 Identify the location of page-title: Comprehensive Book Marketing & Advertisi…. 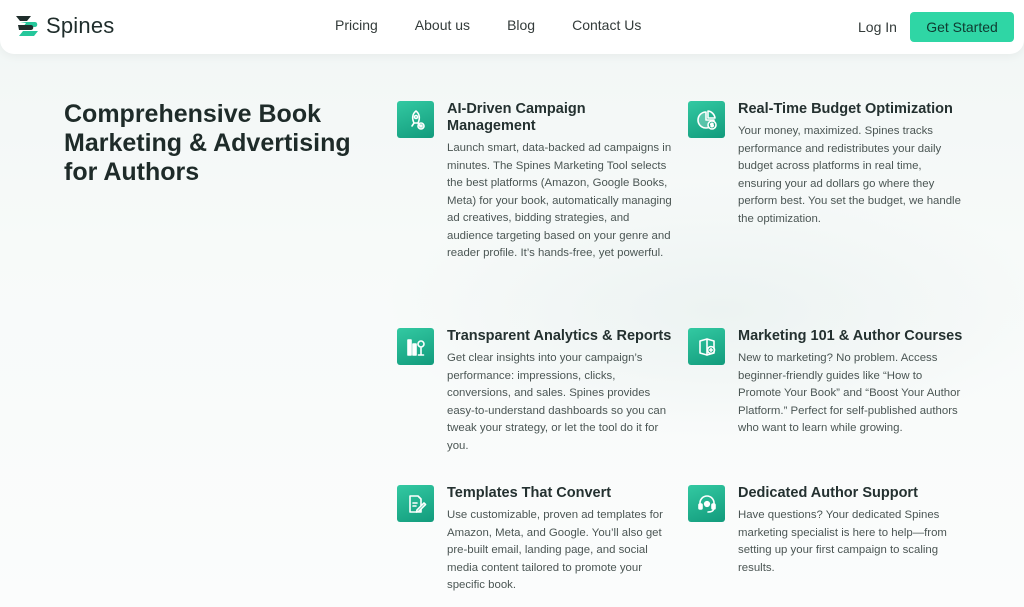
(207, 143).